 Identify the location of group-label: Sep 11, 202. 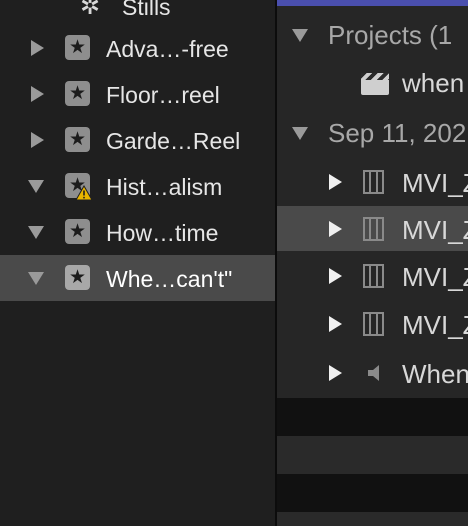
(397, 133).